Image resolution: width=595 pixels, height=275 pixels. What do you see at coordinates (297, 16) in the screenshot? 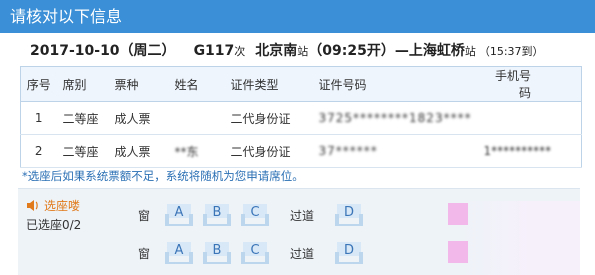
I see `dialog-title: 请核对以下信息` at bounding box center [297, 16].